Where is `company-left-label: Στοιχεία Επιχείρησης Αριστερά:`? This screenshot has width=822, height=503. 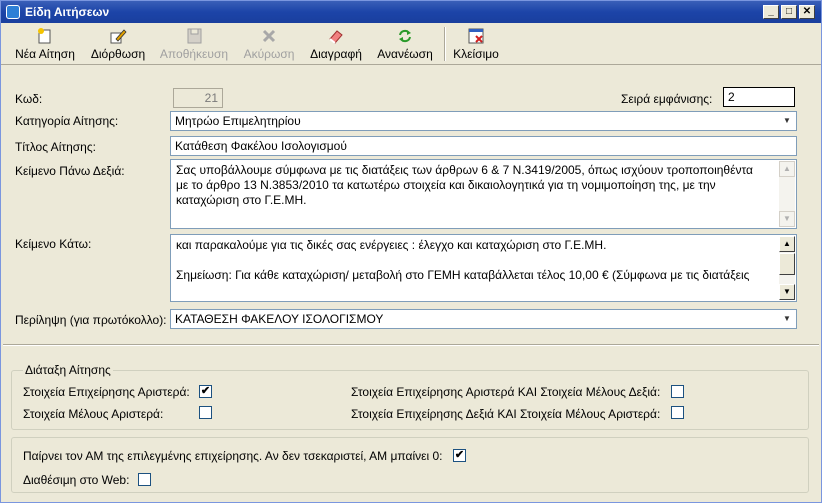 company-left-label: Στοιχεία Επιχείρησης Αριστερά: is located at coordinates (106, 392).